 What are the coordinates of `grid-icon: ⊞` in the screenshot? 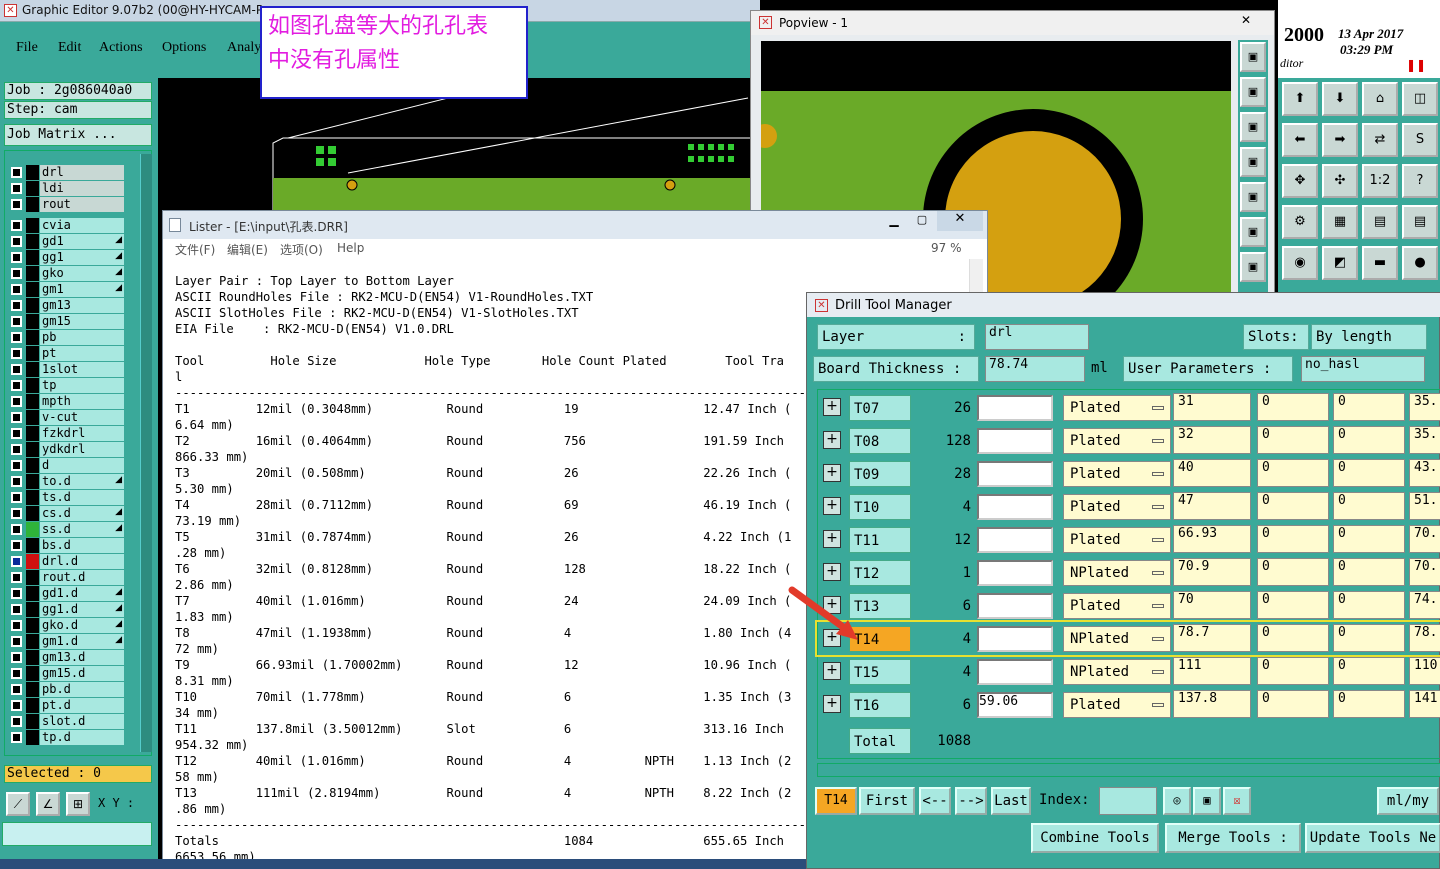 It's located at (78, 804).